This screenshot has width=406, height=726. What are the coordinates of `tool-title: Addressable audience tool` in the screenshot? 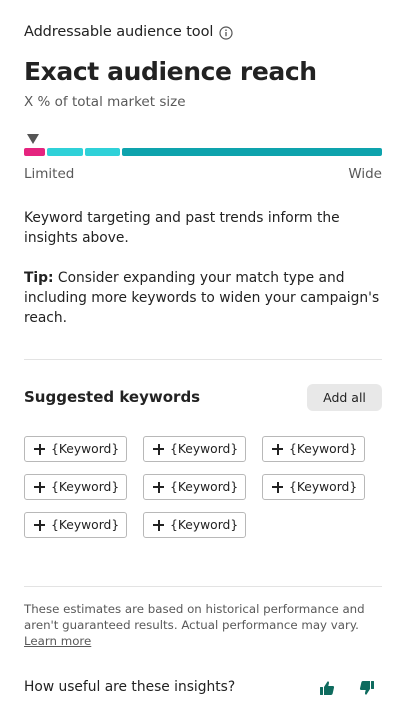 It's located at (128, 32).